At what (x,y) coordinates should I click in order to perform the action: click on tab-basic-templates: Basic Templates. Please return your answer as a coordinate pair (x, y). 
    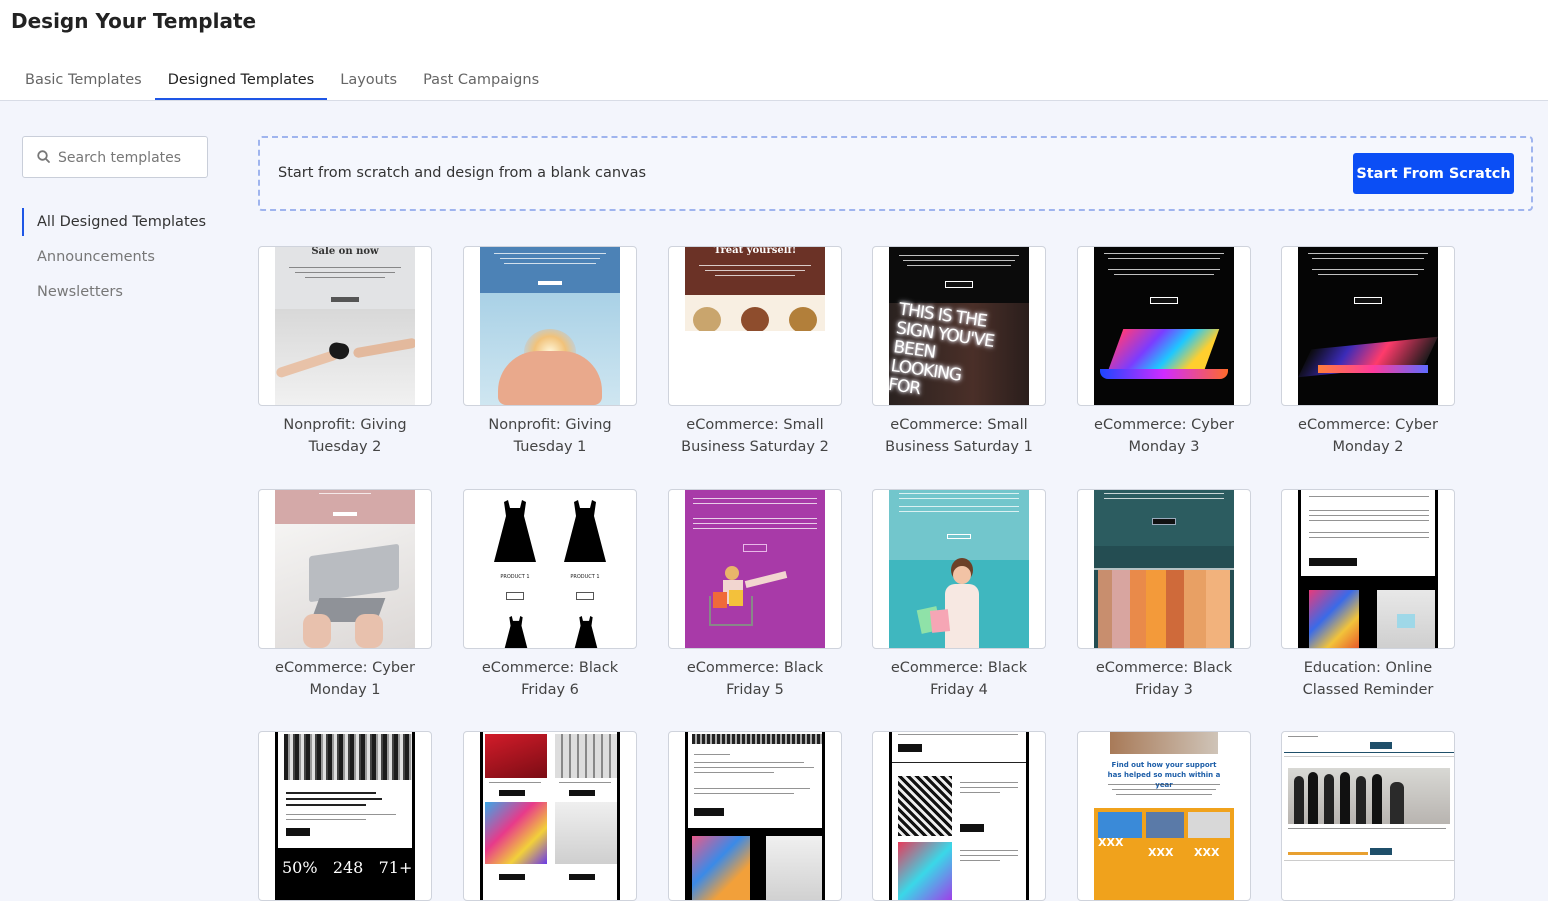
    Looking at the image, I should click on (83, 80).